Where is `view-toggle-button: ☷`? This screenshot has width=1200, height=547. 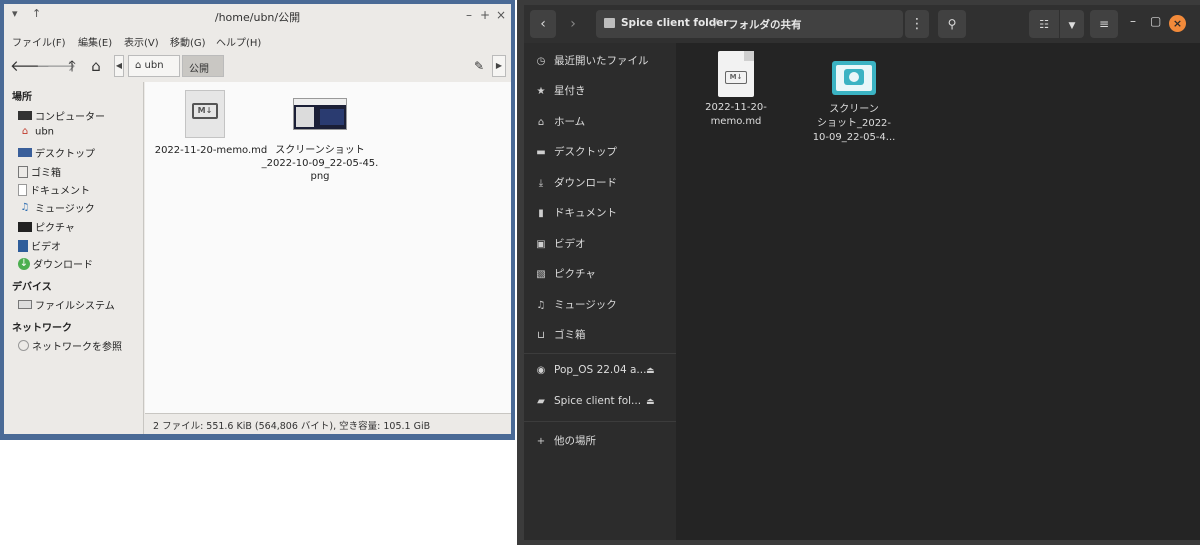 view-toggle-button: ☷ is located at coordinates (1044, 24).